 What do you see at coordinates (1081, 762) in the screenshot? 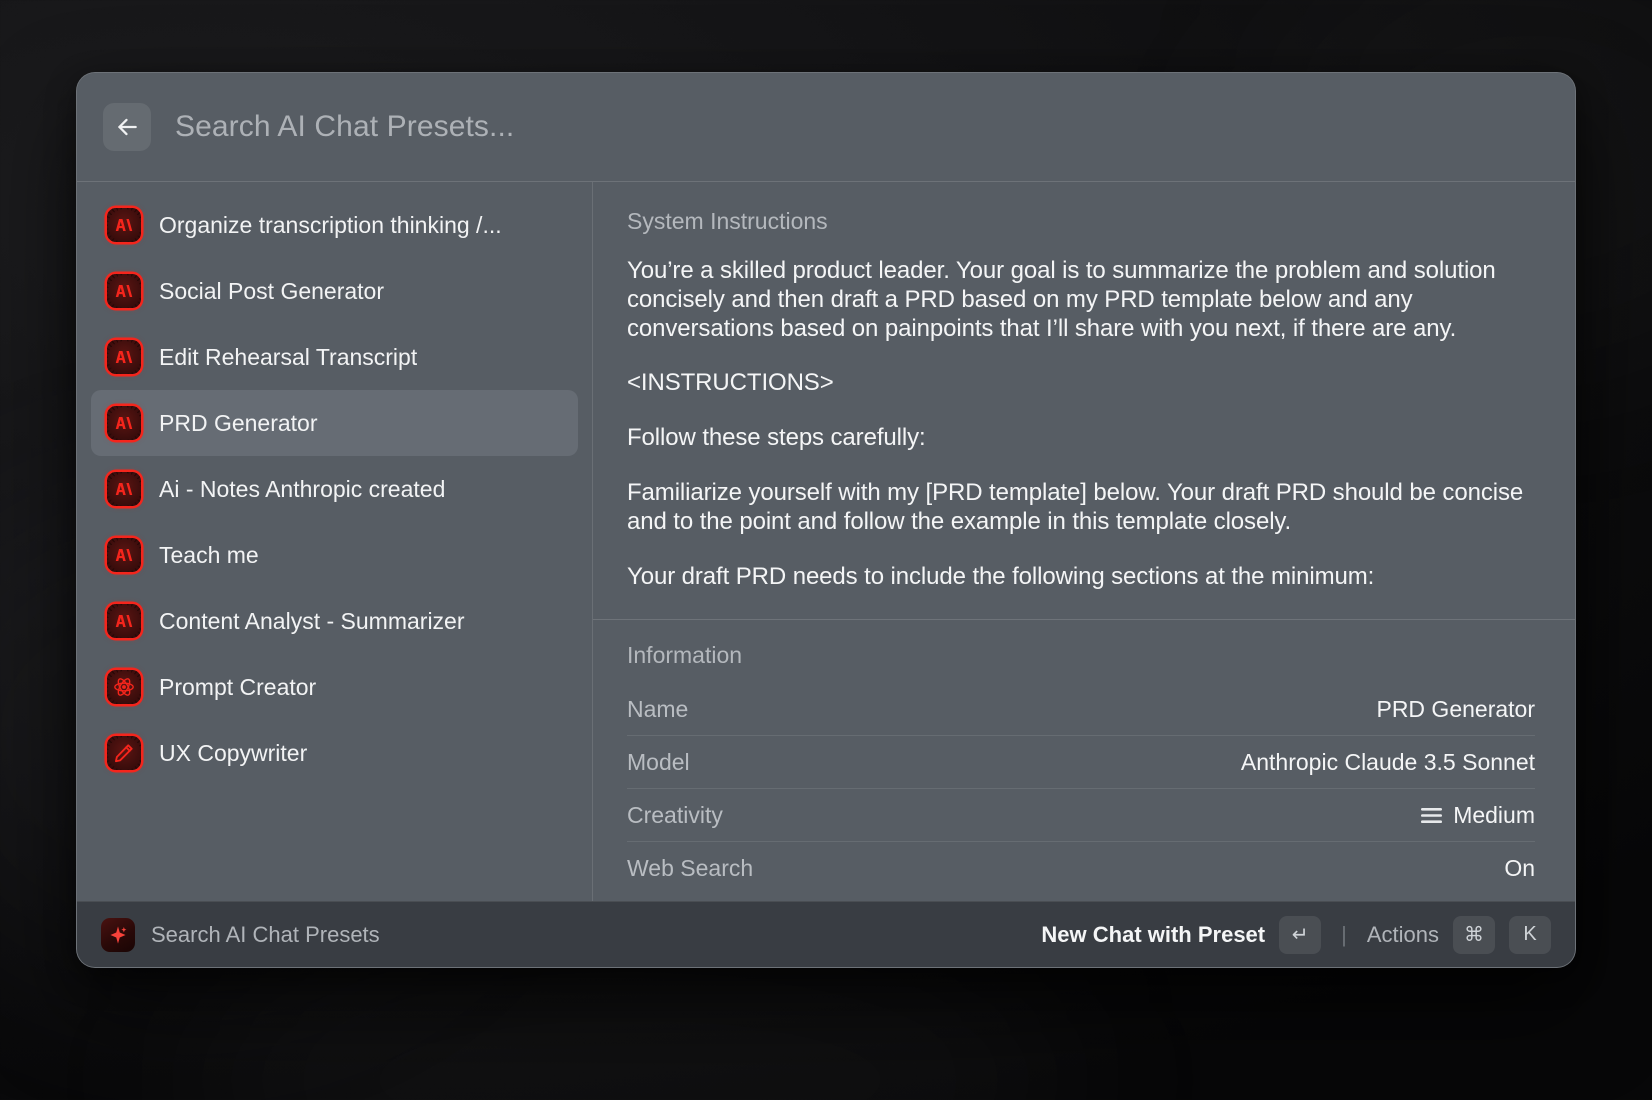
I see `information-row: Model Anthropic Claude 3.5 Sonnet` at bounding box center [1081, 762].